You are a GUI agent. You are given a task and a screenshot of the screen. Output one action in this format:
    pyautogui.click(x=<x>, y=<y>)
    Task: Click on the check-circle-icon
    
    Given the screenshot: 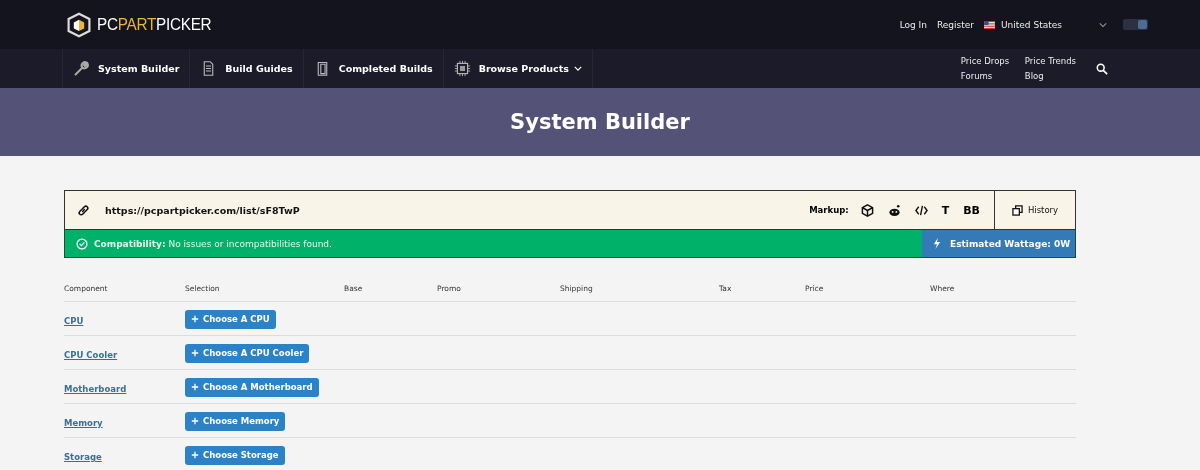 What is the action you would take?
    pyautogui.click(x=82, y=243)
    